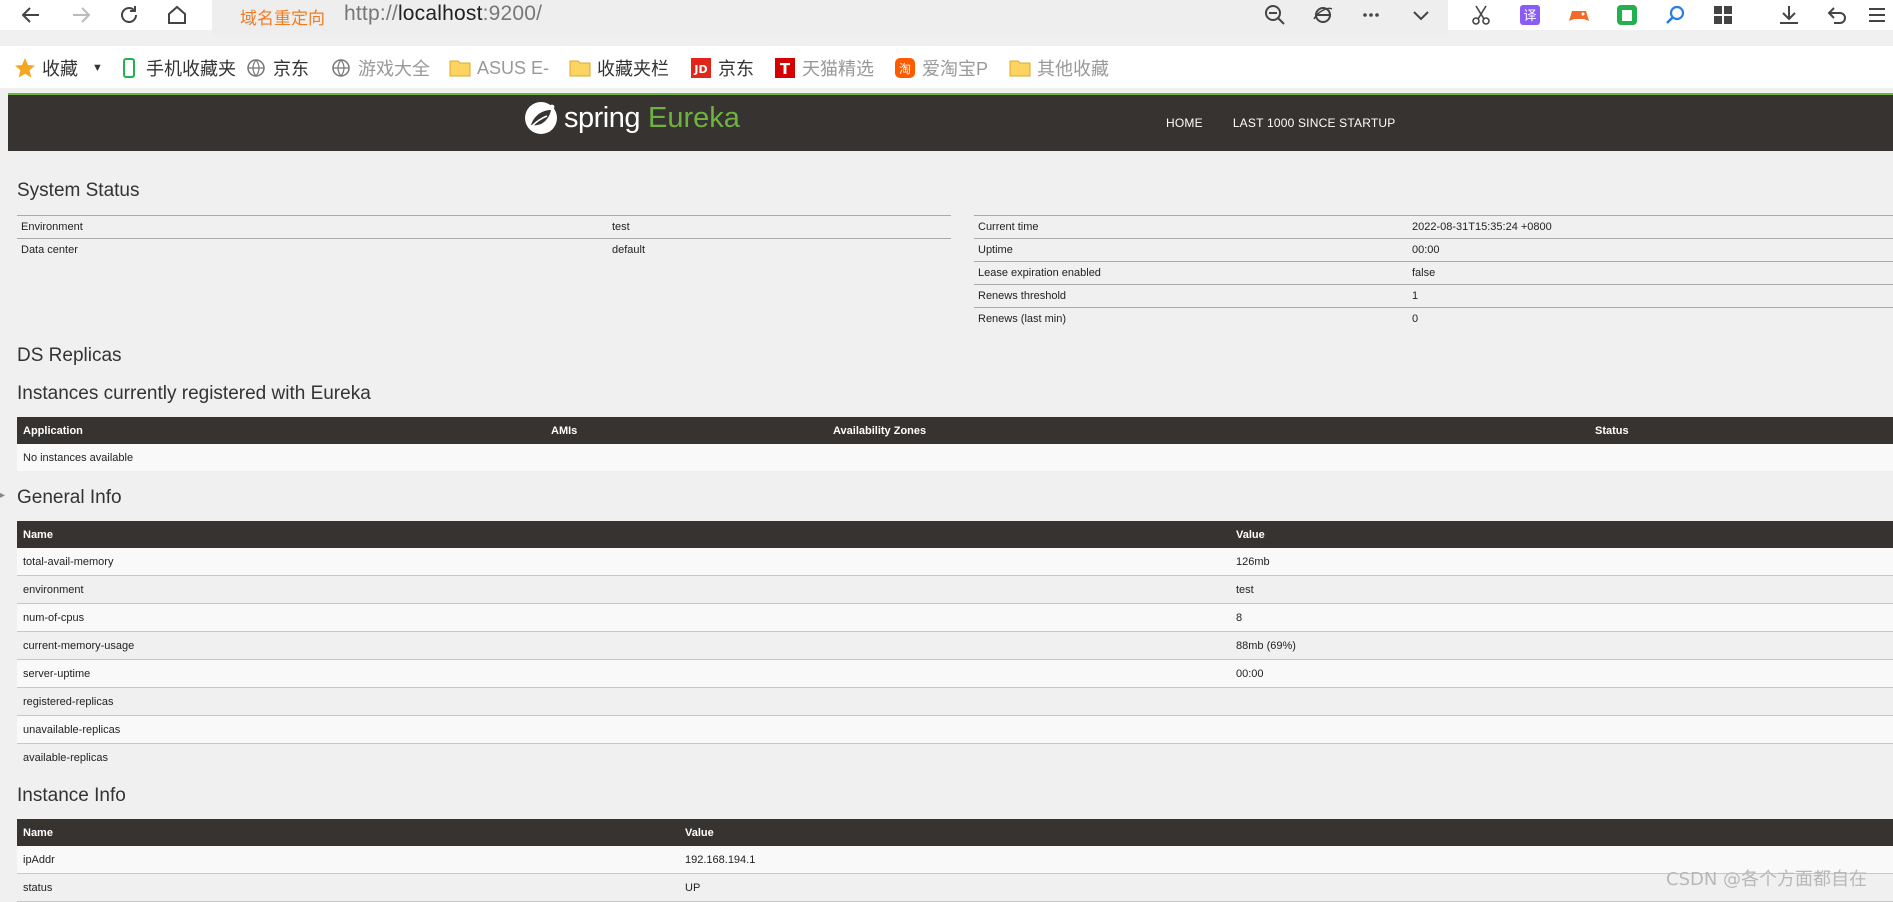  I want to click on translate-icon: 译, so click(1530, 15).